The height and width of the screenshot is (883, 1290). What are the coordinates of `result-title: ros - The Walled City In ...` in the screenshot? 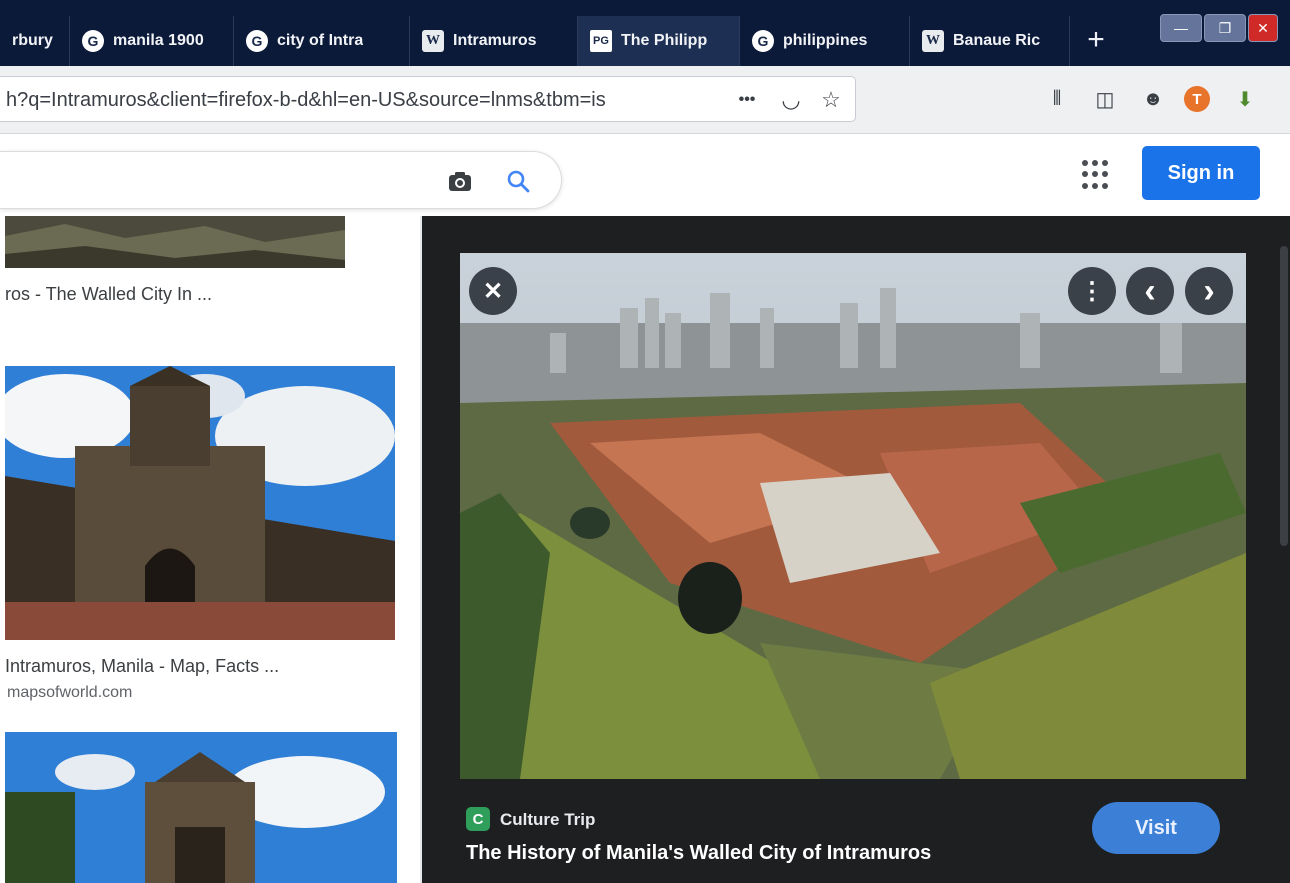 It's located at (108, 294).